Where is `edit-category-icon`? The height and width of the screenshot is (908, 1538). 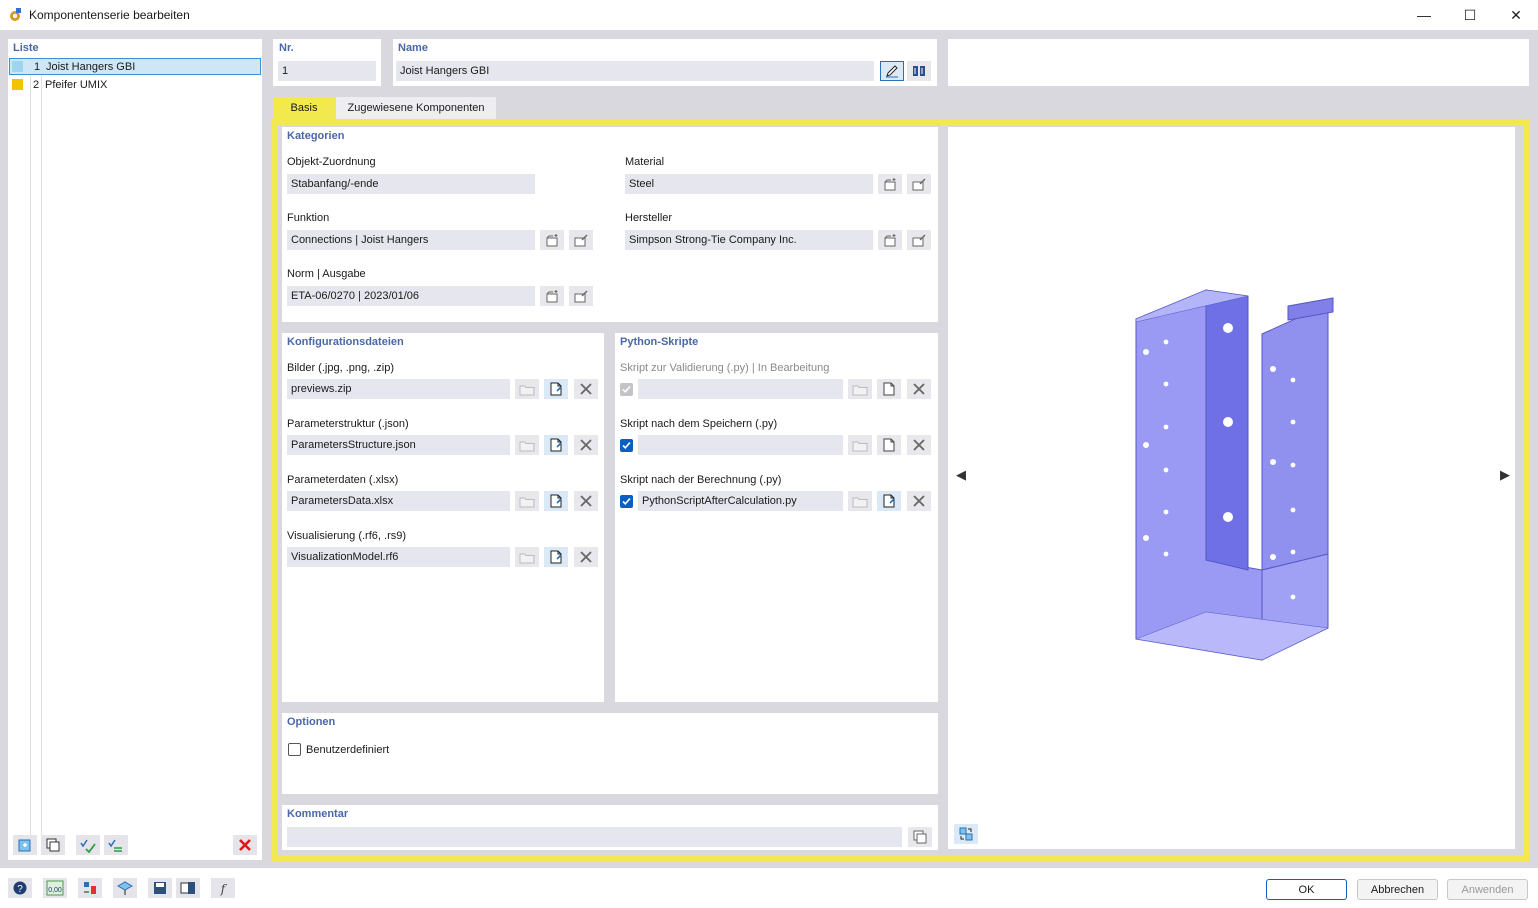
edit-category-icon is located at coordinates (581, 240).